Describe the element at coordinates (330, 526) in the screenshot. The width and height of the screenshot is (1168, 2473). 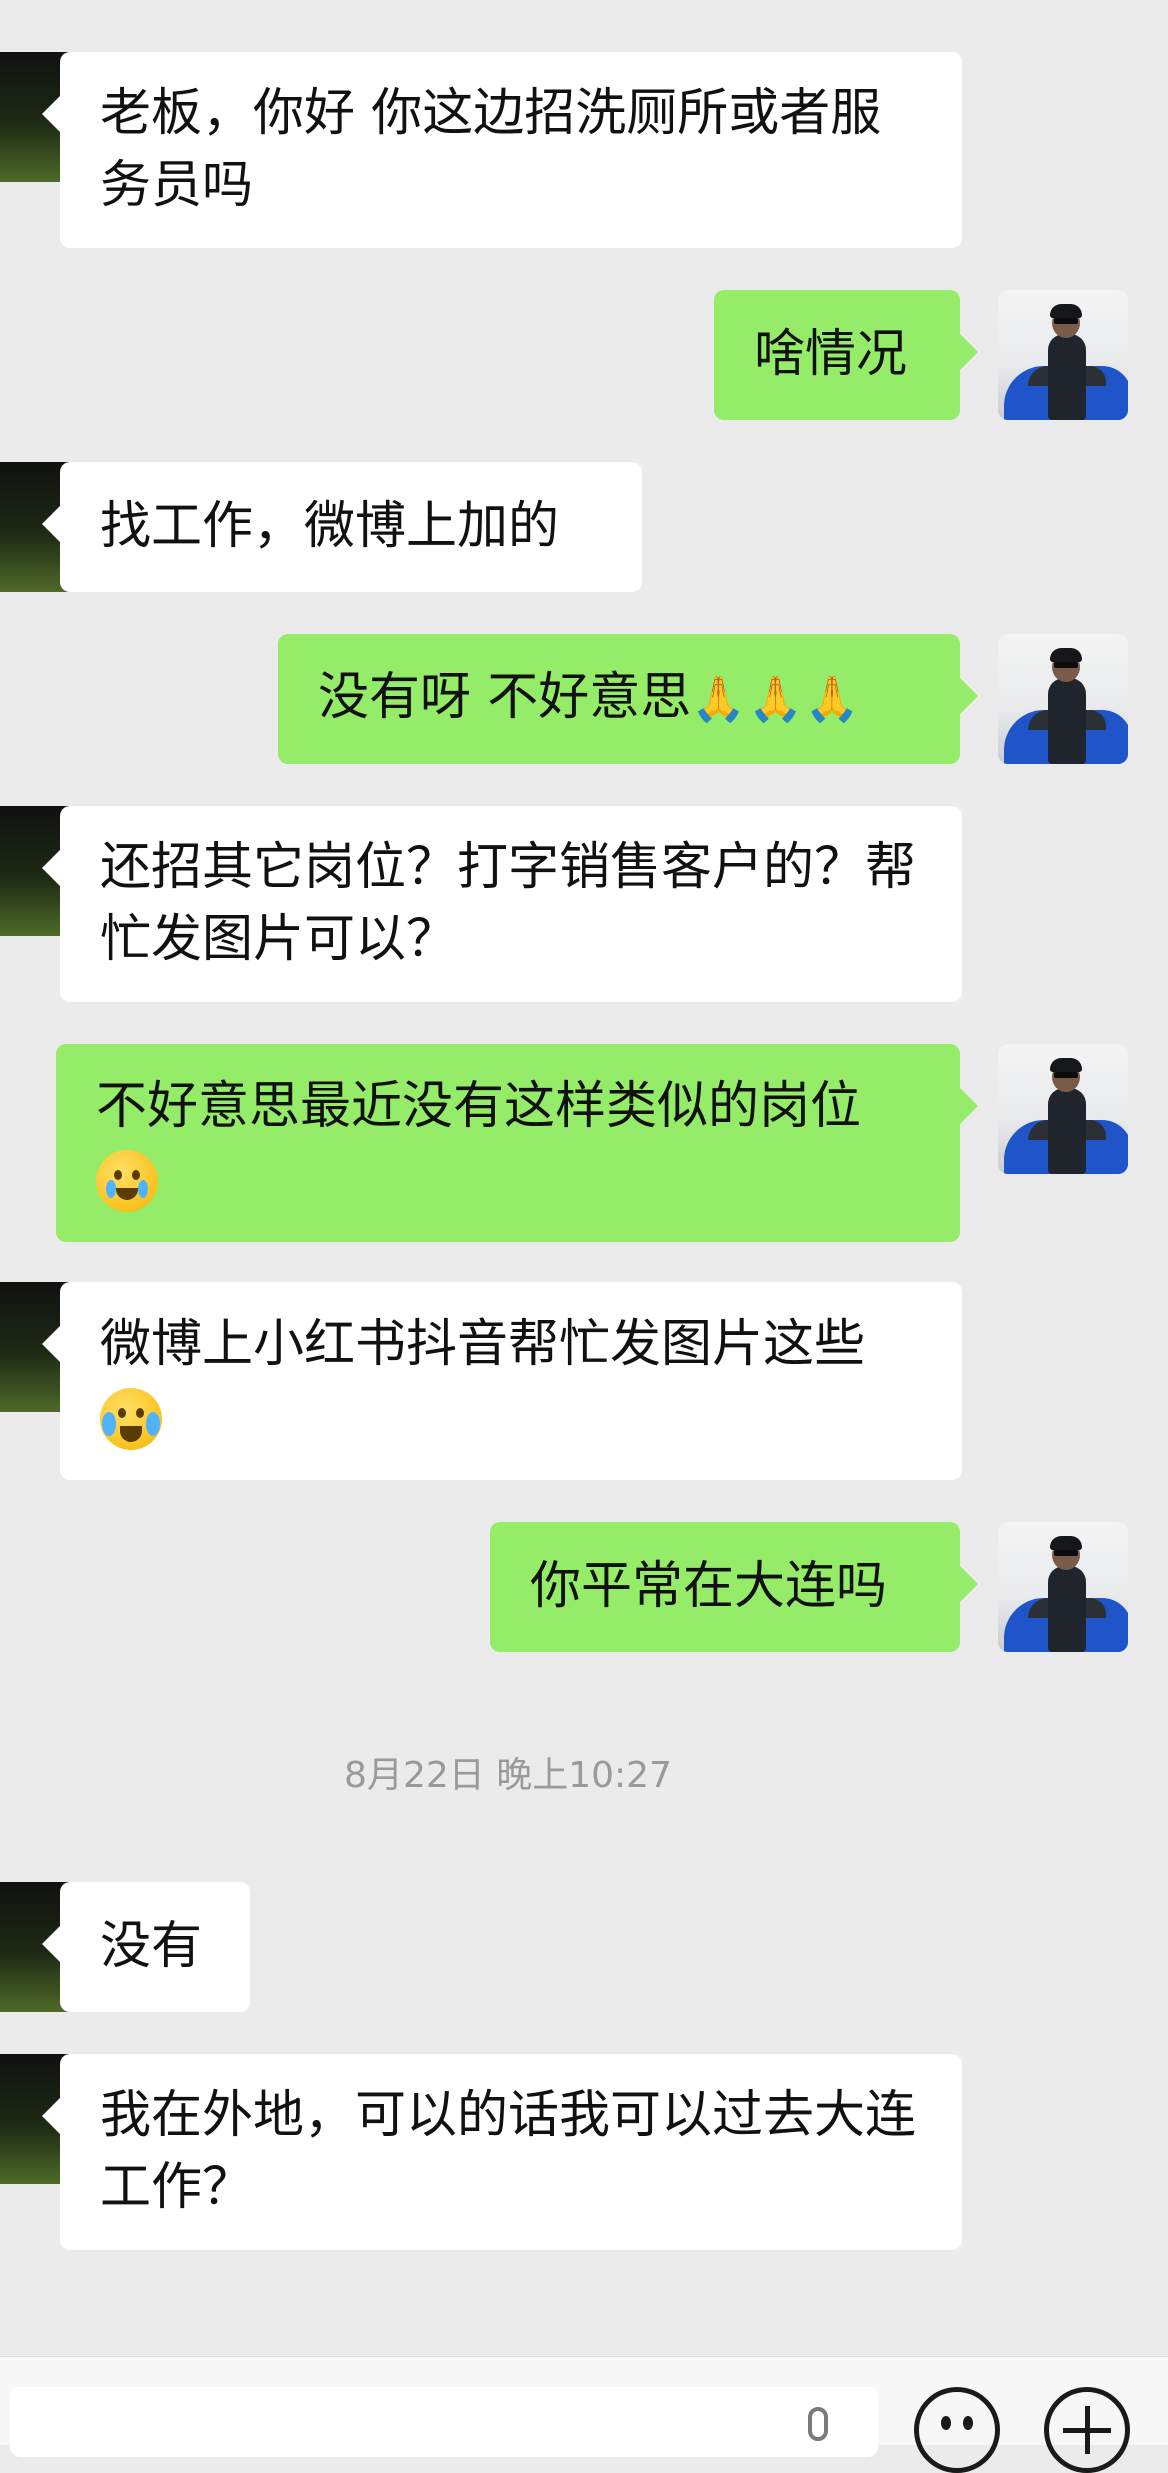
I see `message-text: 找工作，微博上加的` at that location.